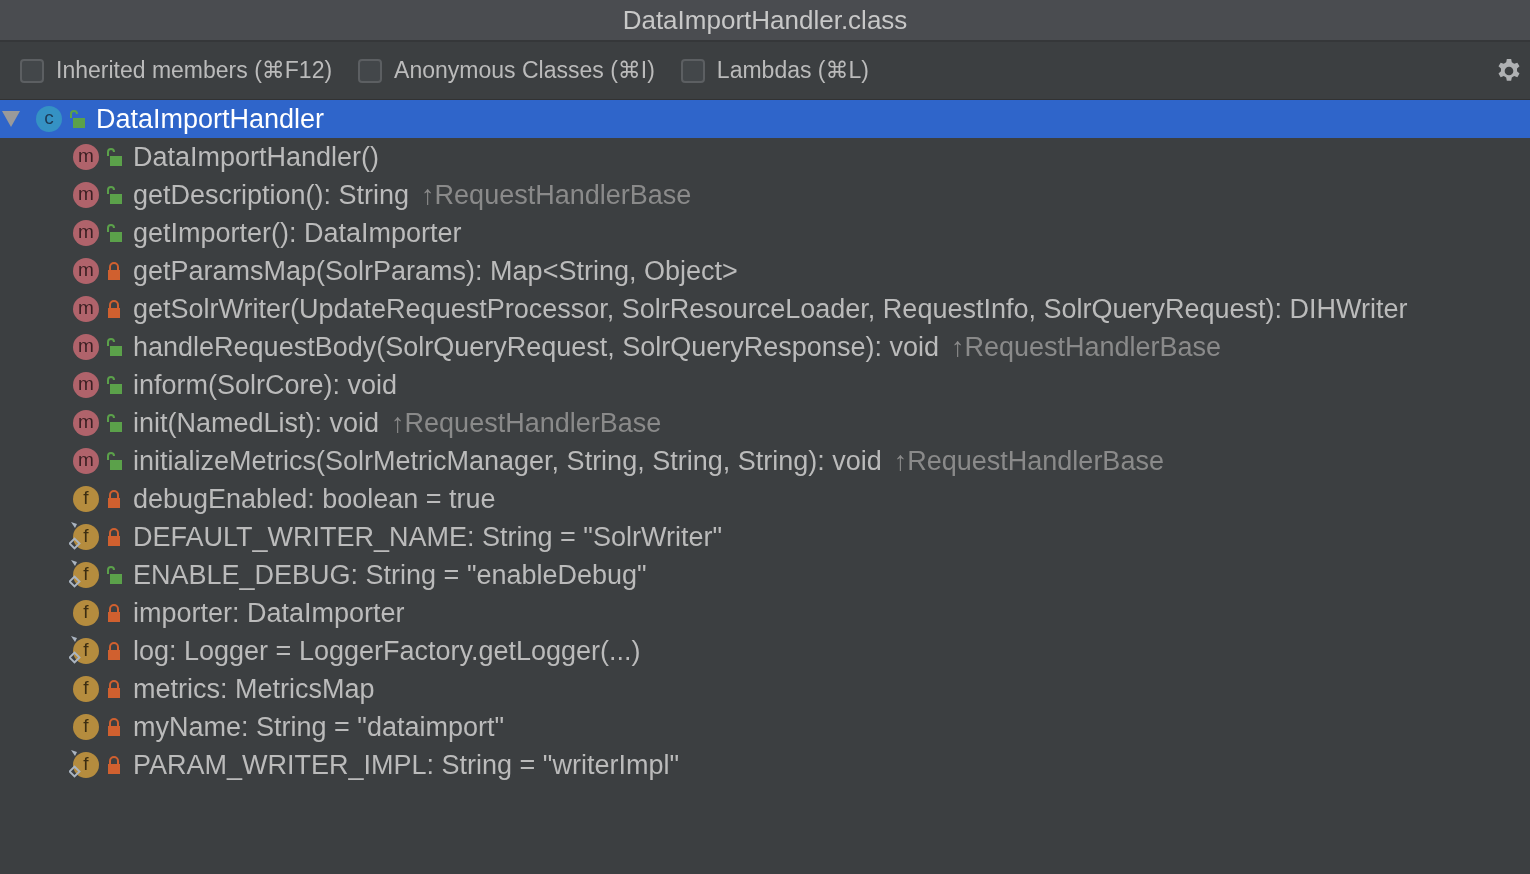 The height and width of the screenshot is (874, 1530). I want to click on tree-row: m getDescription(): String ↑RequestHandlerBase, so click(765, 195).